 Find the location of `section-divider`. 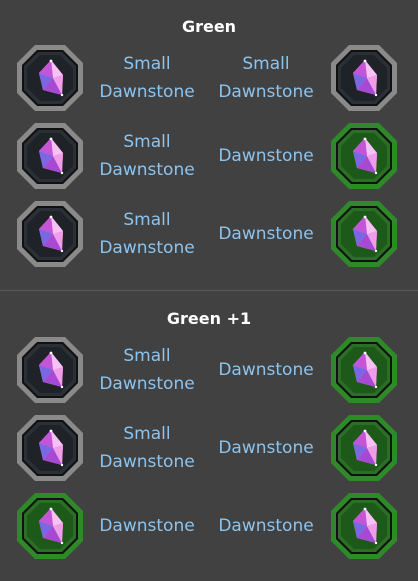

section-divider is located at coordinates (209, 290).